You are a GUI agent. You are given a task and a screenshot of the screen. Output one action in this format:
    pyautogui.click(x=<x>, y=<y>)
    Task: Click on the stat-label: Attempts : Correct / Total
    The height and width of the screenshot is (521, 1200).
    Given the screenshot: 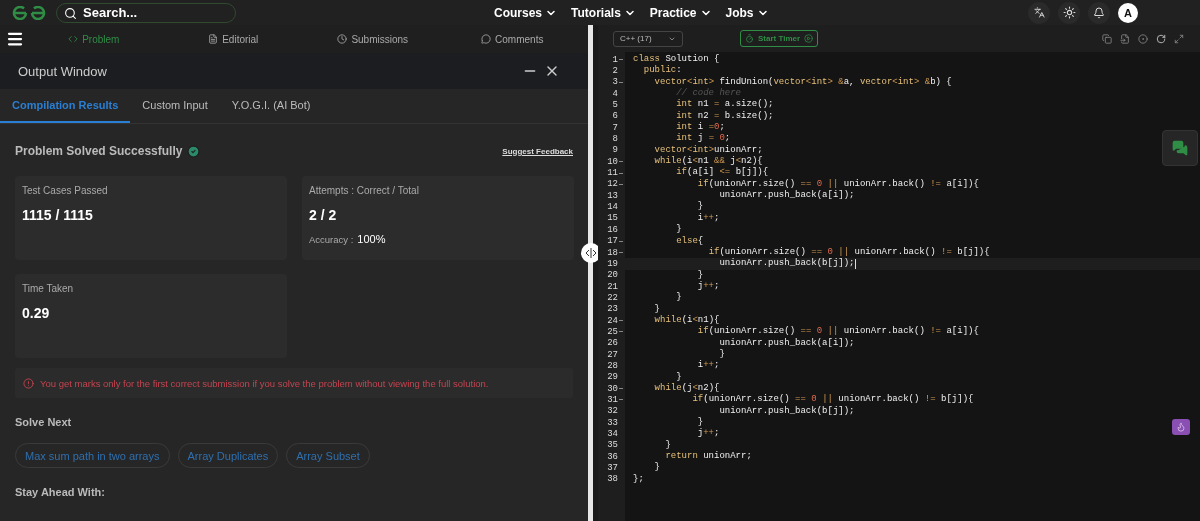 What is the action you would take?
    pyautogui.click(x=364, y=190)
    